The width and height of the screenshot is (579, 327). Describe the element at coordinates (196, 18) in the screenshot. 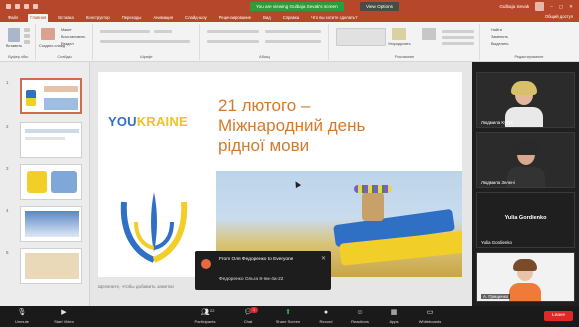

I see `tab-slideshow: Слайд-шоу` at that location.